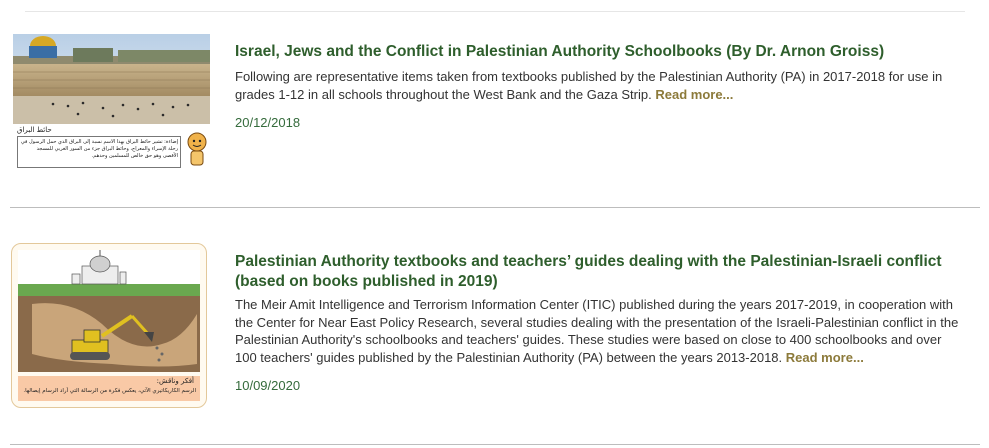 The width and height of the screenshot is (989, 448). I want to click on caption-label: أفكر وناقش:, so click(175, 381).